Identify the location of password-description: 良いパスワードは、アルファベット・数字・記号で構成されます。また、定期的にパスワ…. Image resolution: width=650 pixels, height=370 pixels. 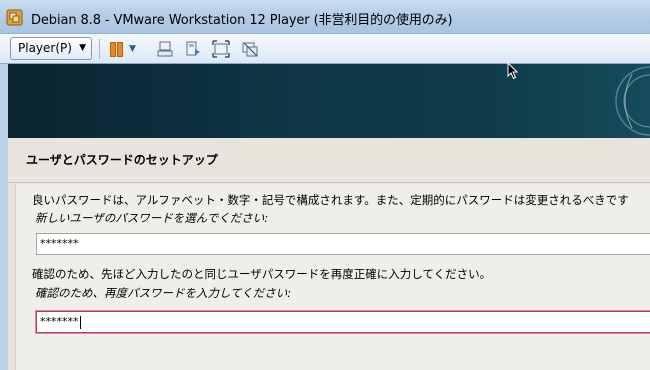
(330, 200).